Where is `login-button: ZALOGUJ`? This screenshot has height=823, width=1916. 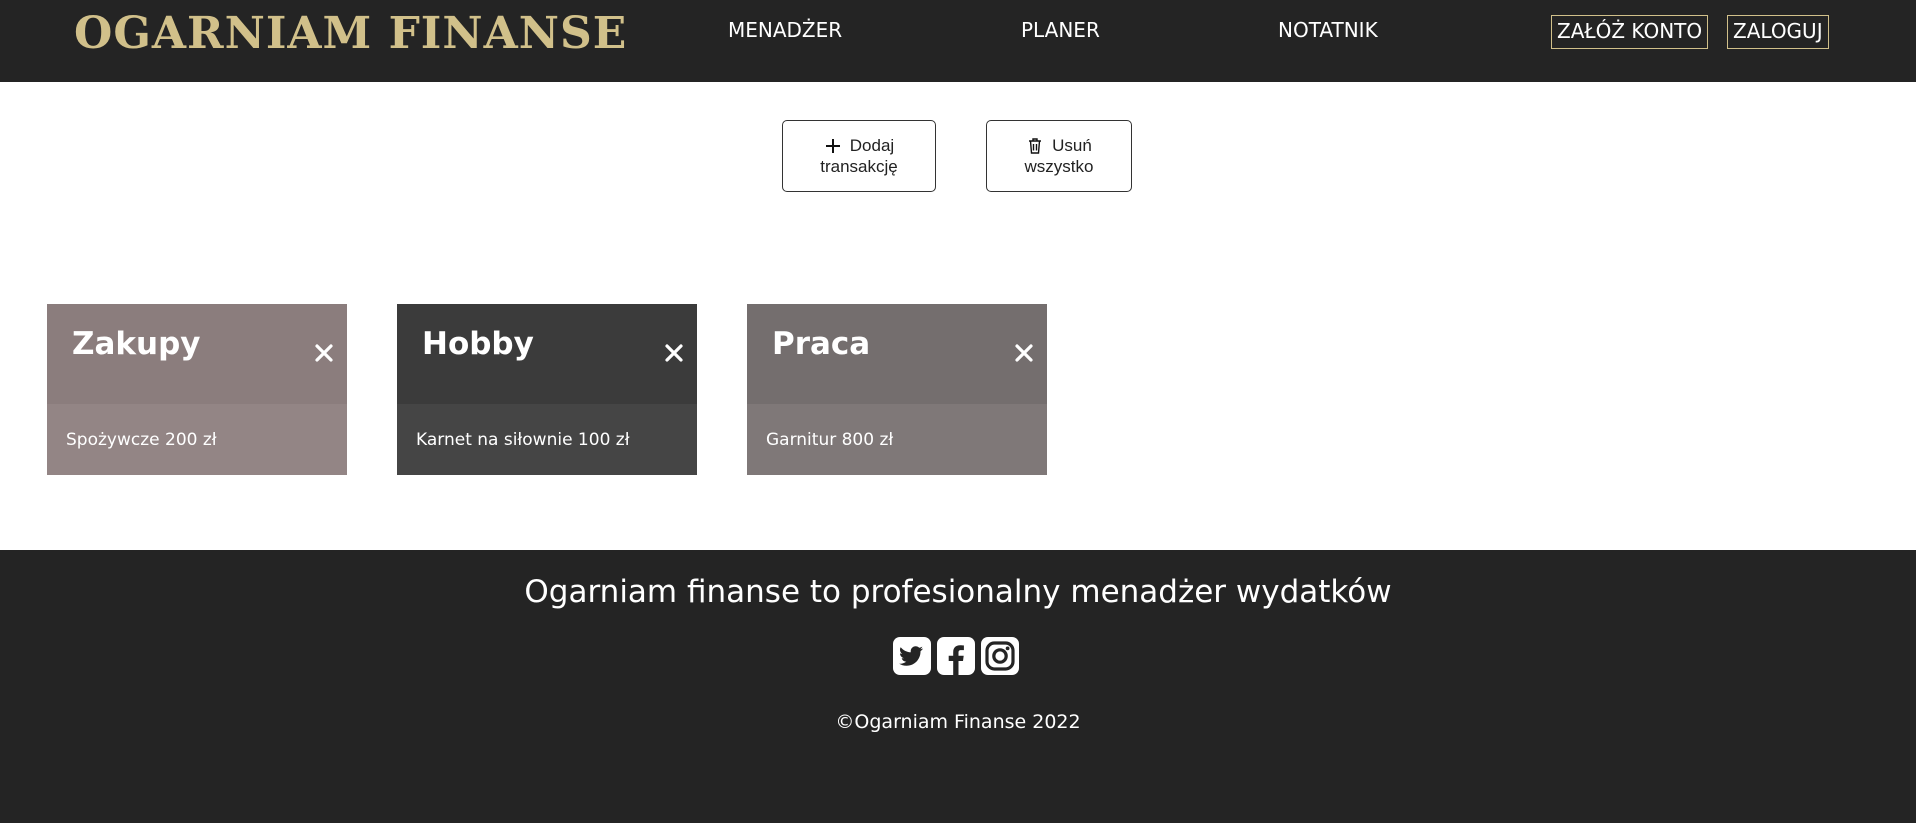 login-button: ZALOGUJ is located at coordinates (1778, 32).